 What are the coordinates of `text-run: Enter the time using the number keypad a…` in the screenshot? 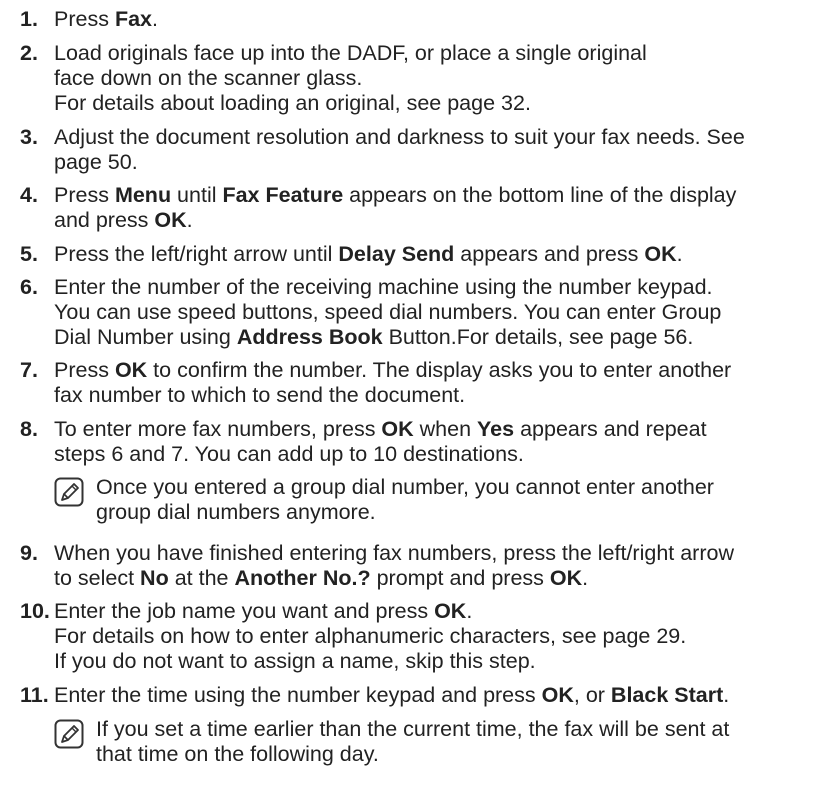 It's located at (298, 695).